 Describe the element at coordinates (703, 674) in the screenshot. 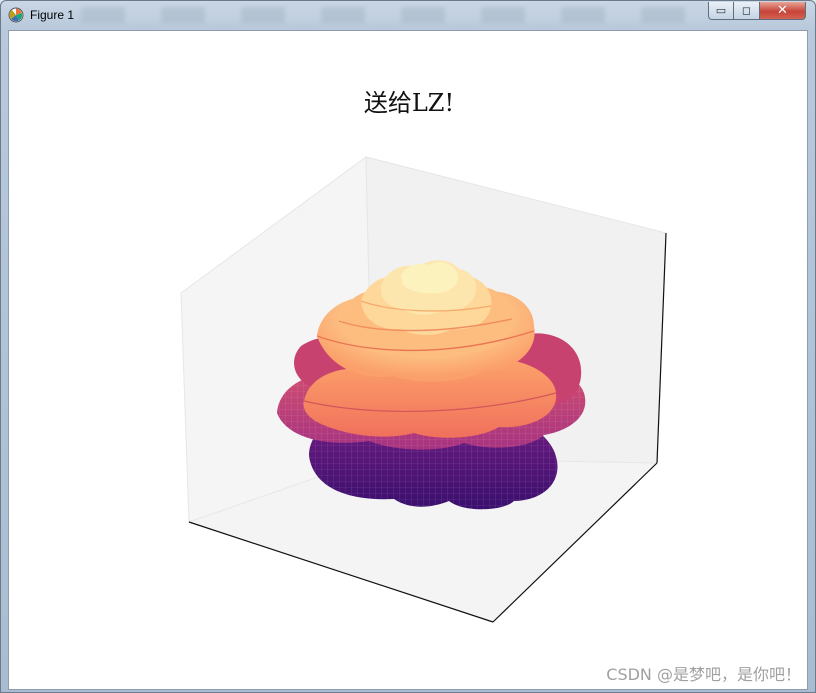

I see `csdn-watermark: CSDN @是梦吧，是你吧！` at that location.